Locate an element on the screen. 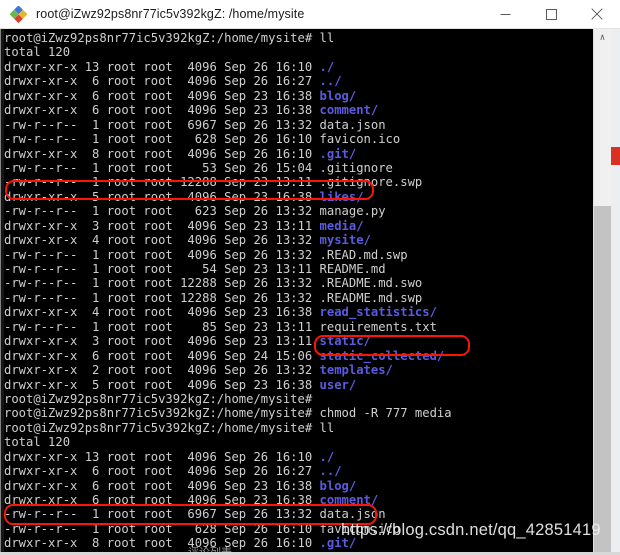  terminal-scrollbar: ∧ is located at coordinates (602, 292).